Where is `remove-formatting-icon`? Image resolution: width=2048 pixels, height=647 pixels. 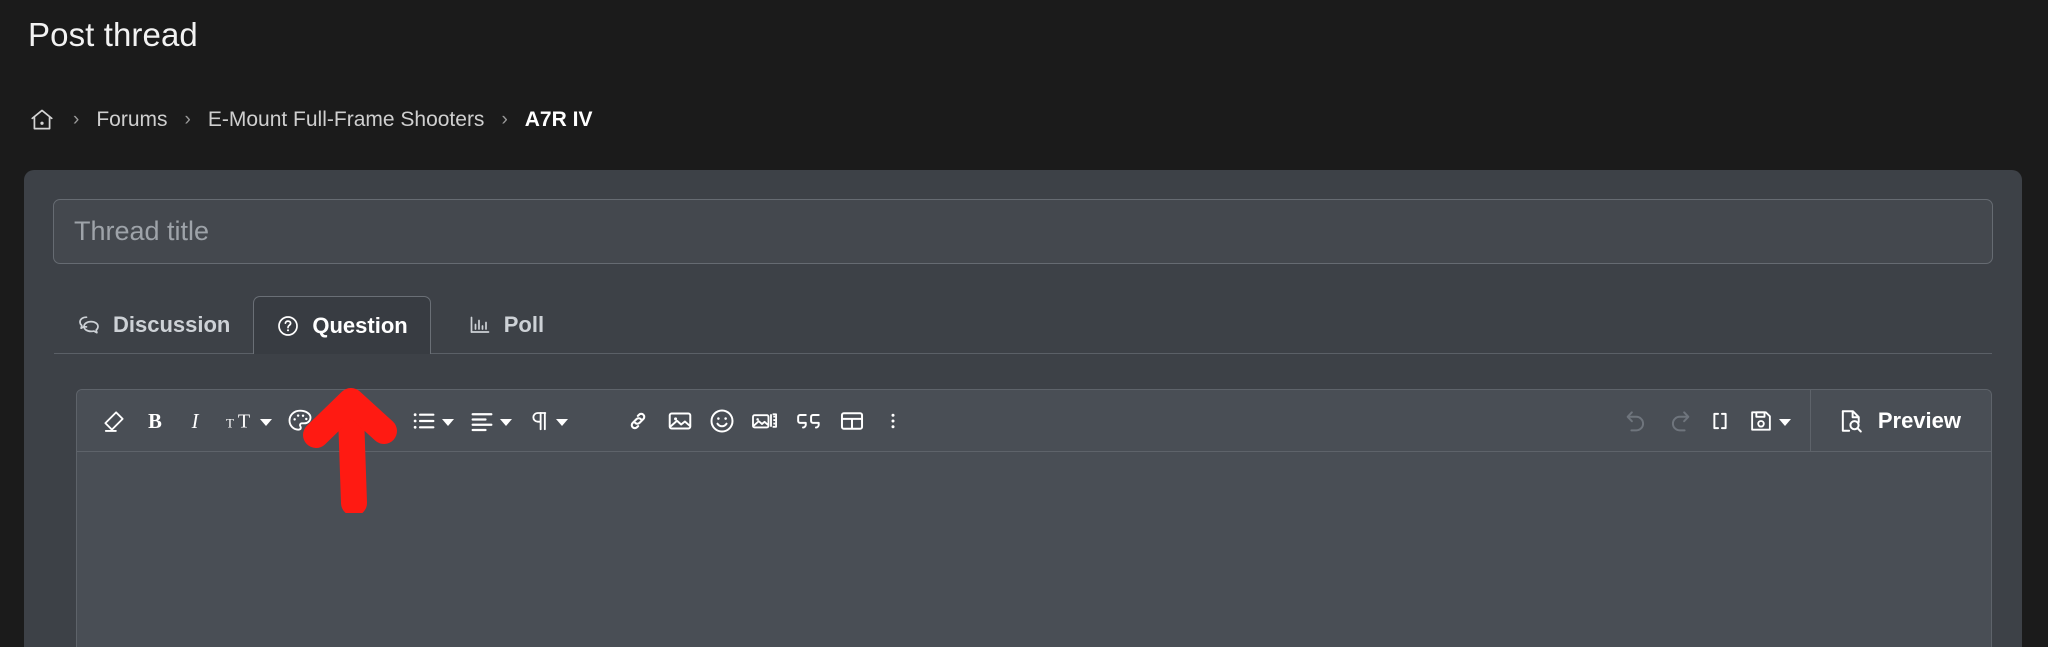 remove-formatting-icon is located at coordinates (114, 421).